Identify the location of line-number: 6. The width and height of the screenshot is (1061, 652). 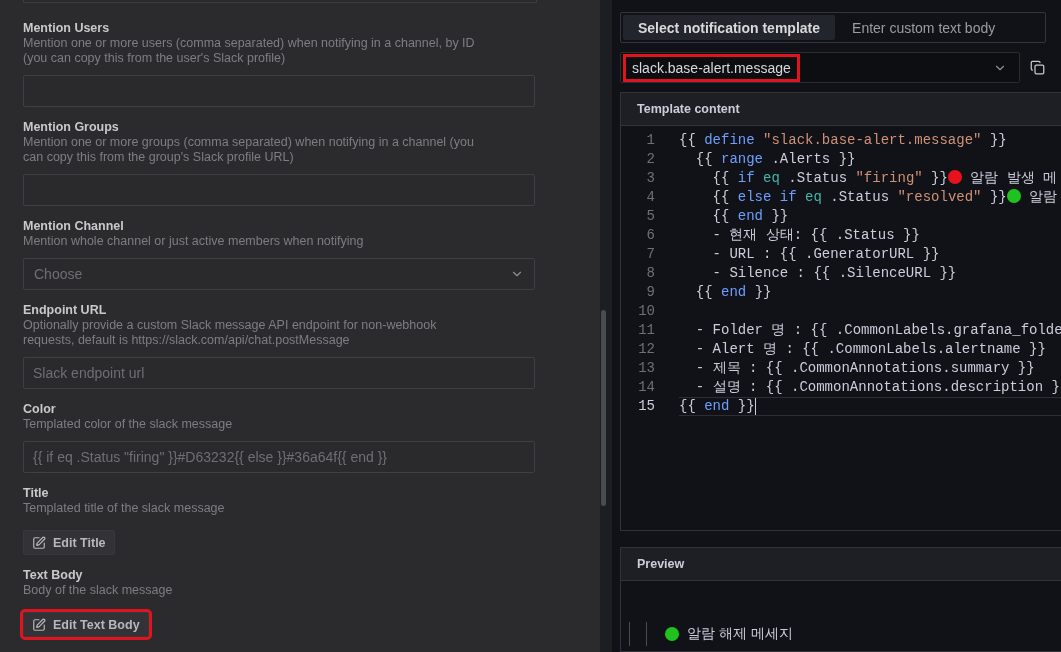
(650, 235).